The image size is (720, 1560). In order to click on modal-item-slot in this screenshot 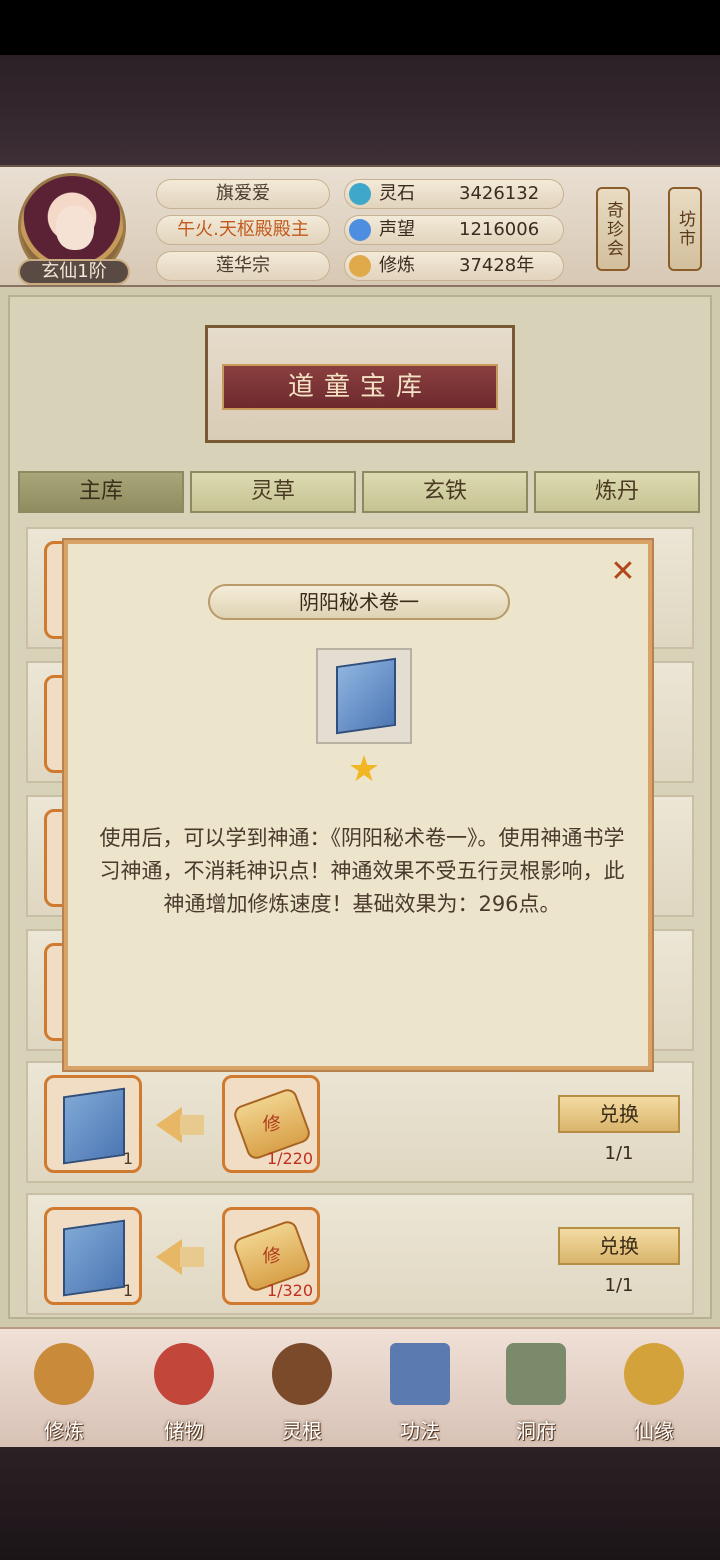, I will do `click(364, 696)`.